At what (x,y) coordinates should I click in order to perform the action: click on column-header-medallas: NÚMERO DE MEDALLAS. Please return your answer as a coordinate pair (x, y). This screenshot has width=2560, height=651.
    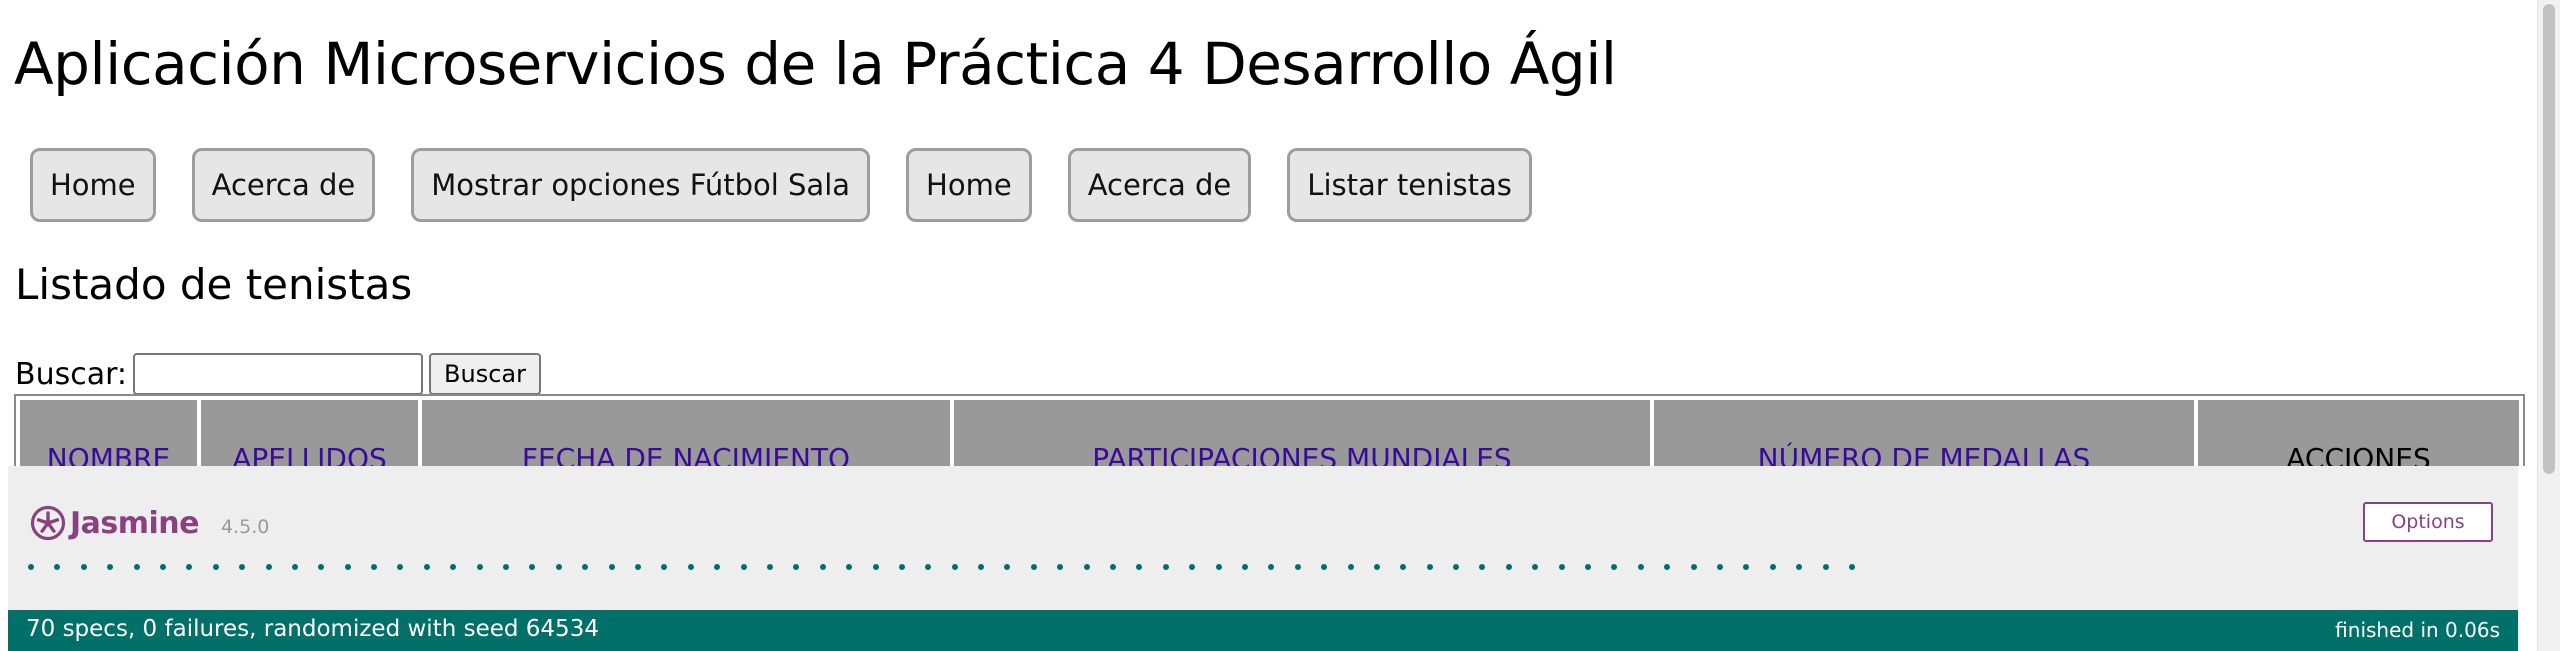
    Looking at the image, I should click on (1924, 433).